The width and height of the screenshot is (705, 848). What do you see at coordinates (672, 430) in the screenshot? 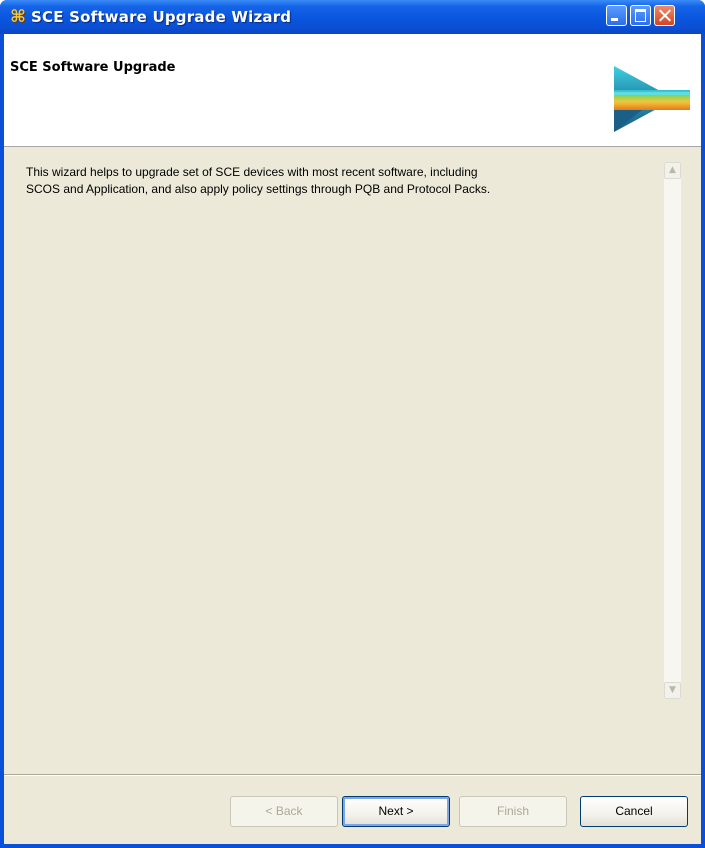
I see `vertical-scrollbar: ▲ ▼` at bounding box center [672, 430].